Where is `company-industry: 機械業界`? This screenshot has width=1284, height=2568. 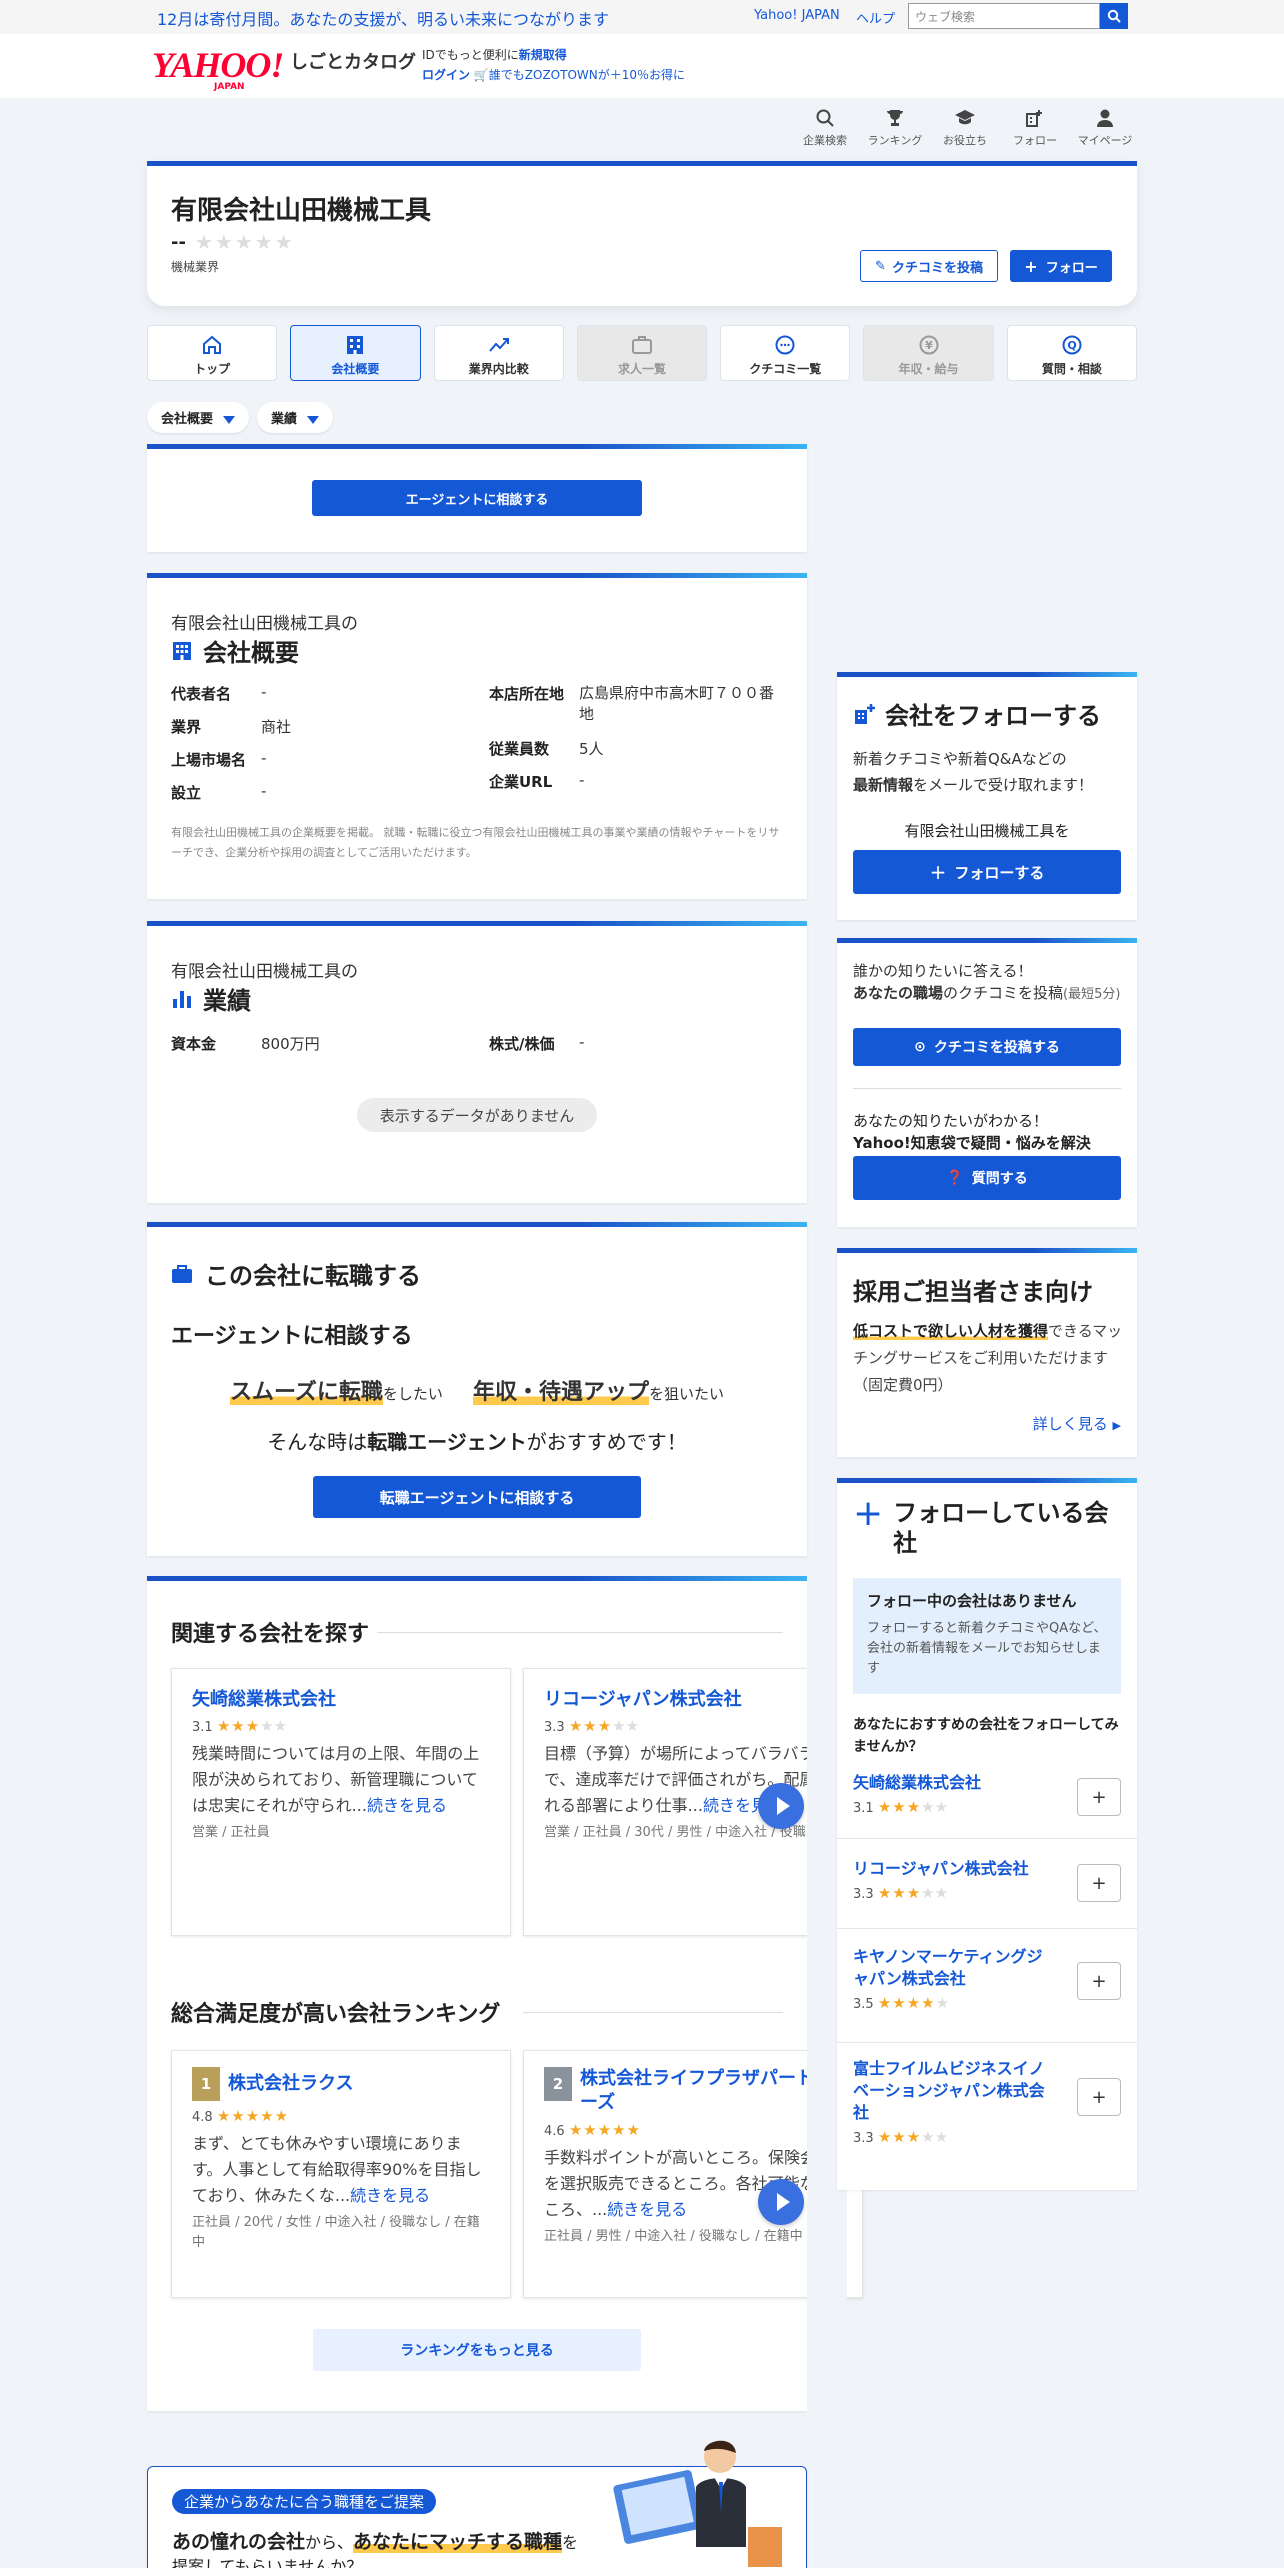 company-industry: 機械業界 is located at coordinates (195, 266).